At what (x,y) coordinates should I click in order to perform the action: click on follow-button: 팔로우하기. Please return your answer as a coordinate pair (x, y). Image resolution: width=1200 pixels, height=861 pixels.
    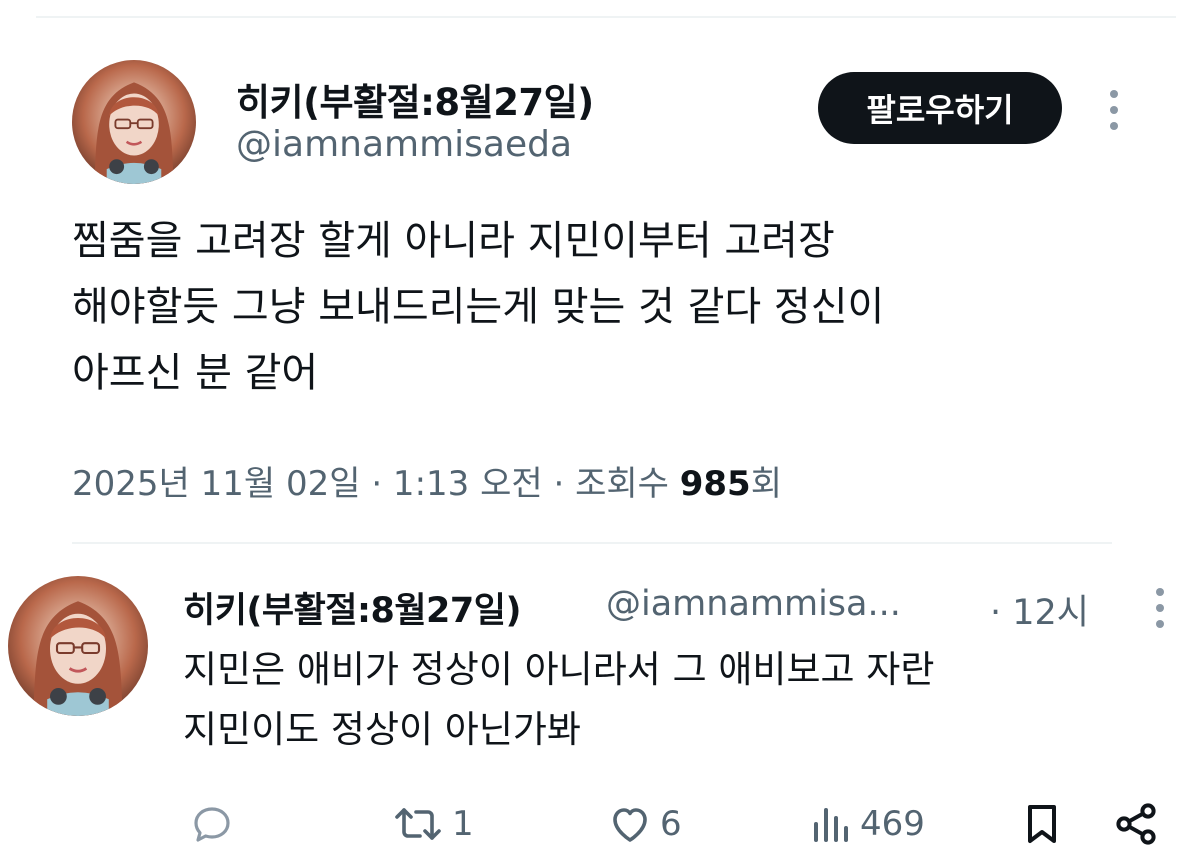
    Looking at the image, I should click on (940, 108).